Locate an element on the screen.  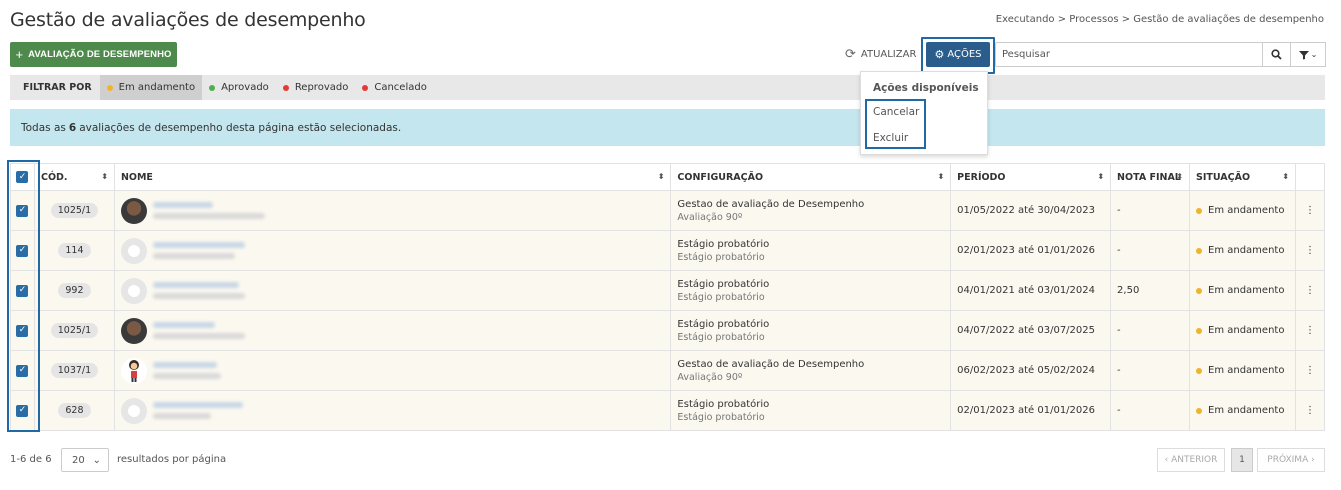
code-badge: 1037/1 is located at coordinates (74, 370).